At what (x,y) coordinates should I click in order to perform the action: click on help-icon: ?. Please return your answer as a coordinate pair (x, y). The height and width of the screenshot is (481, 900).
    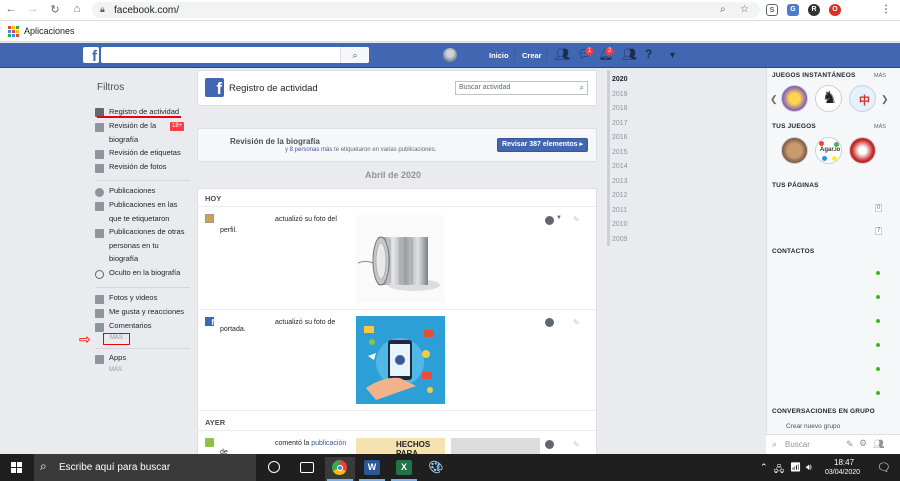
    Looking at the image, I should click on (648, 54).